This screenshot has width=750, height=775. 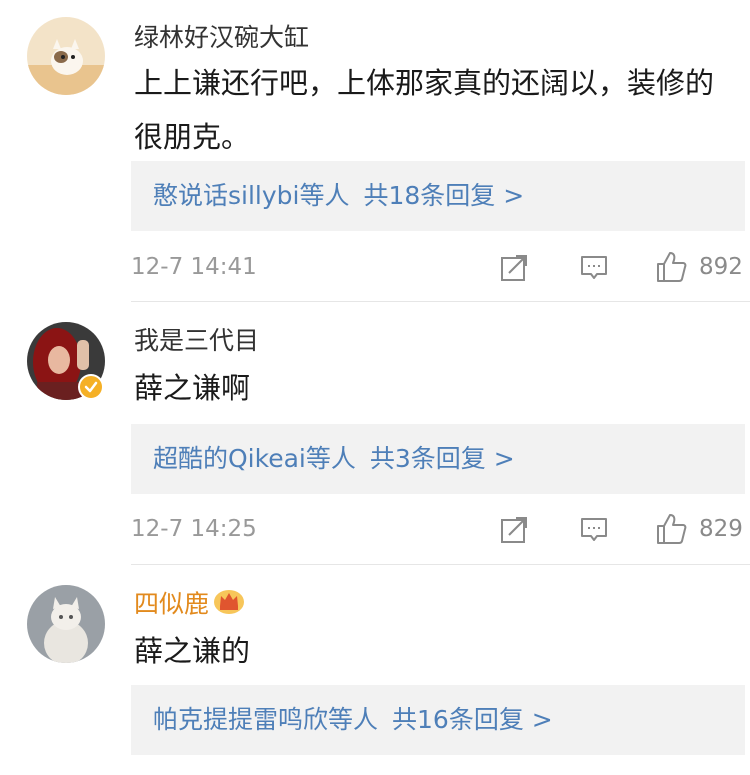 What do you see at coordinates (172, 604) in the screenshot?
I see `username-text: 四似鹿` at bounding box center [172, 604].